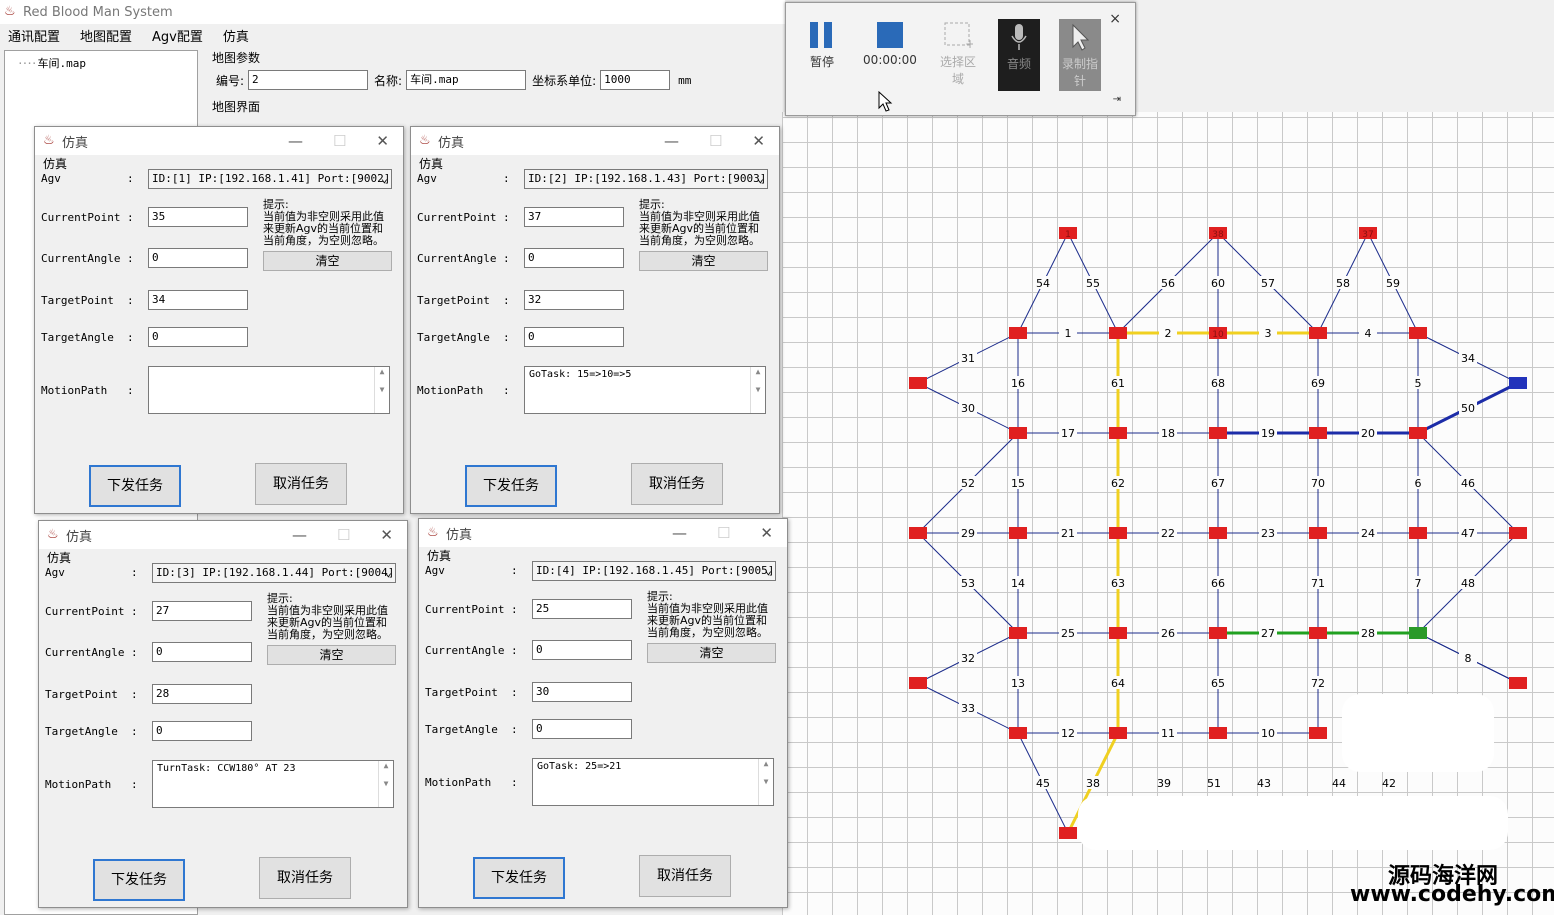 The image size is (1554, 915). Describe the element at coordinates (645, 390) in the screenshot. I see `motion-path-field: GoTask: 15=>10=>5 ▲ ▼` at that location.